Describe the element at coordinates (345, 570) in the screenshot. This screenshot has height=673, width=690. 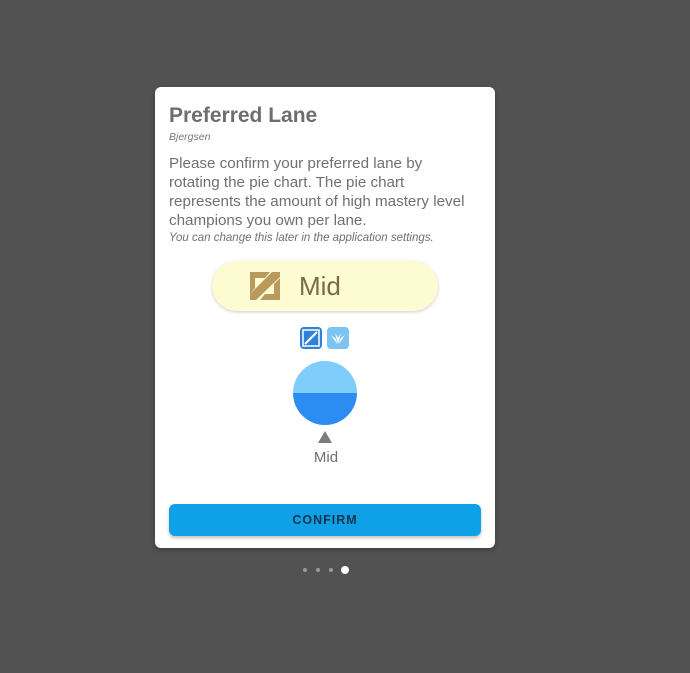
I see `page-dot-active` at that location.